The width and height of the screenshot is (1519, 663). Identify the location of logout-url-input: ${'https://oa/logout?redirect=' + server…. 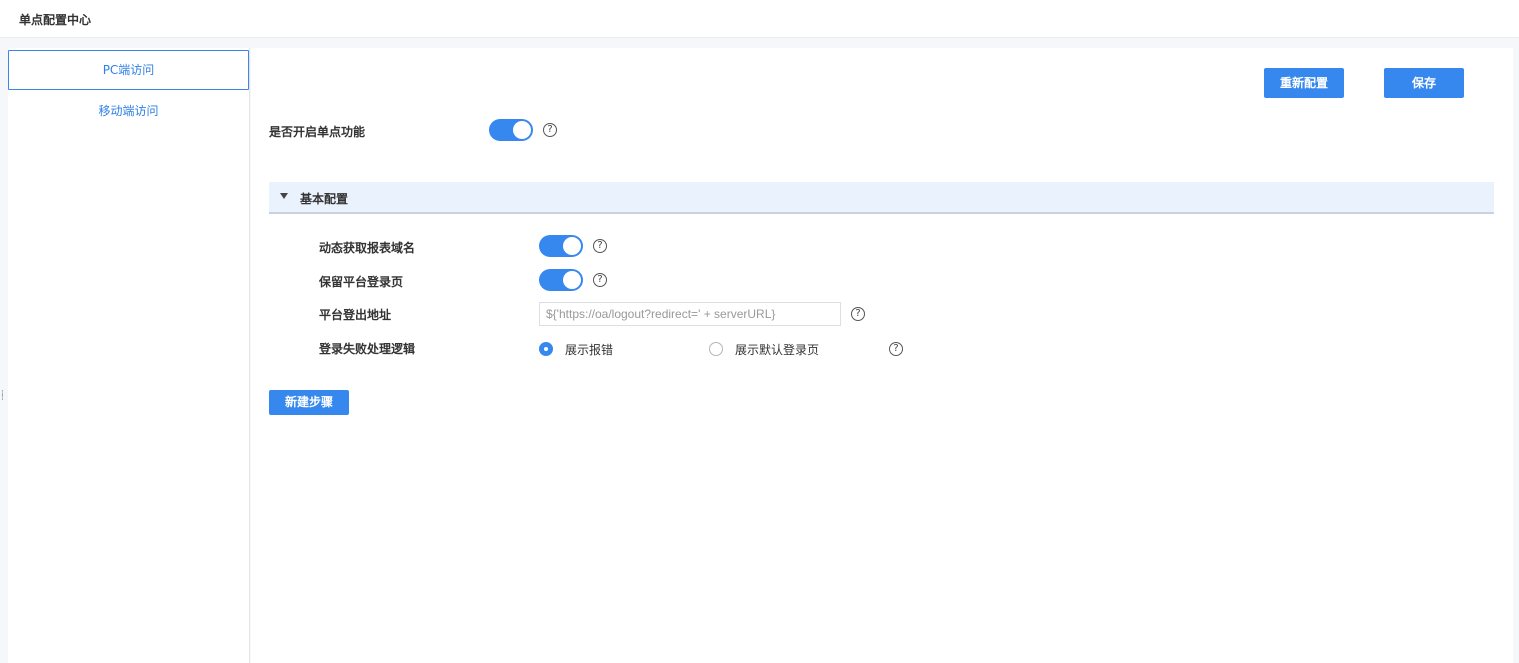
(690, 314).